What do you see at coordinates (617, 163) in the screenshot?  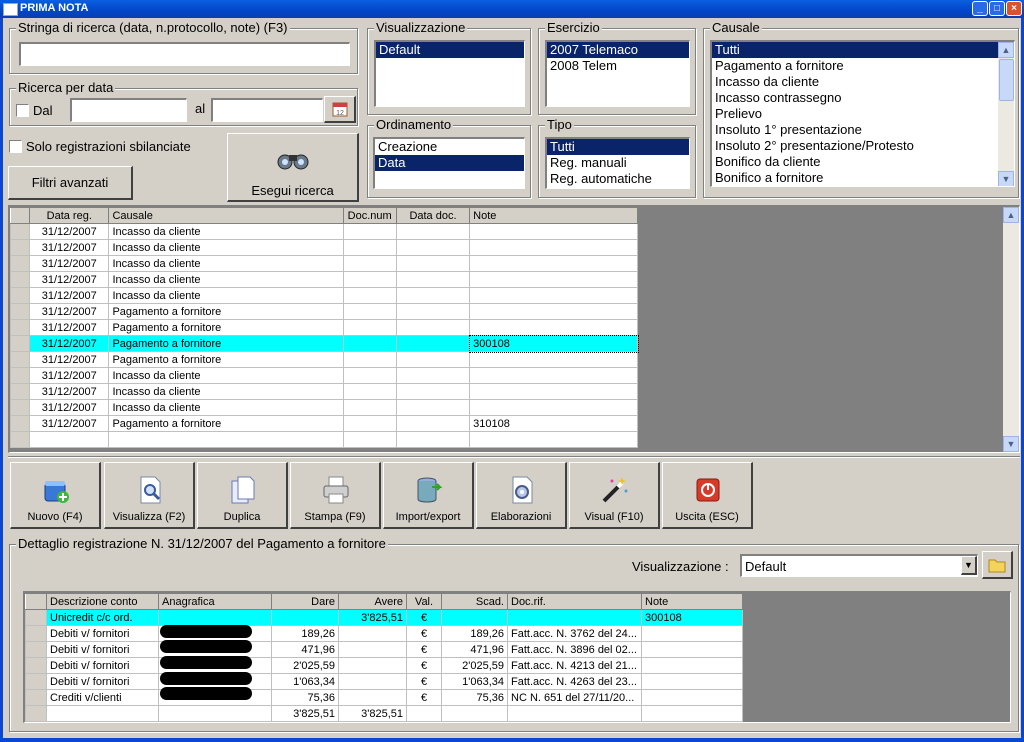 I see `tipo-list: Tutti Reg. manuali Reg. automatiche` at bounding box center [617, 163].